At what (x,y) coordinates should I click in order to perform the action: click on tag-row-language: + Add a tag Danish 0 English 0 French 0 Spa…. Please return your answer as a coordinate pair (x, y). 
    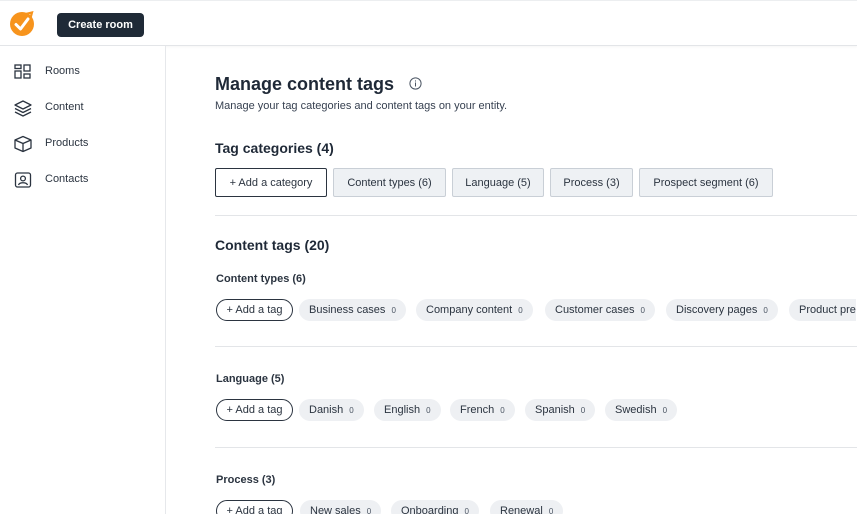
    Looking at the image, I should click on (466, 410).